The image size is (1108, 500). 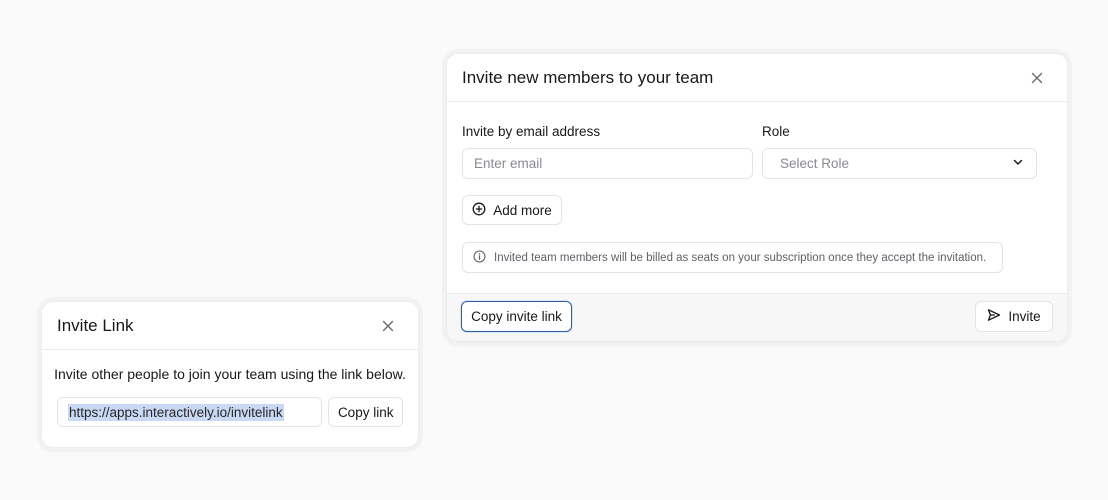 What do you see at coordinates (479, 257) in the screenshot?
I see `info-icon` at bounding box center [479, 257].